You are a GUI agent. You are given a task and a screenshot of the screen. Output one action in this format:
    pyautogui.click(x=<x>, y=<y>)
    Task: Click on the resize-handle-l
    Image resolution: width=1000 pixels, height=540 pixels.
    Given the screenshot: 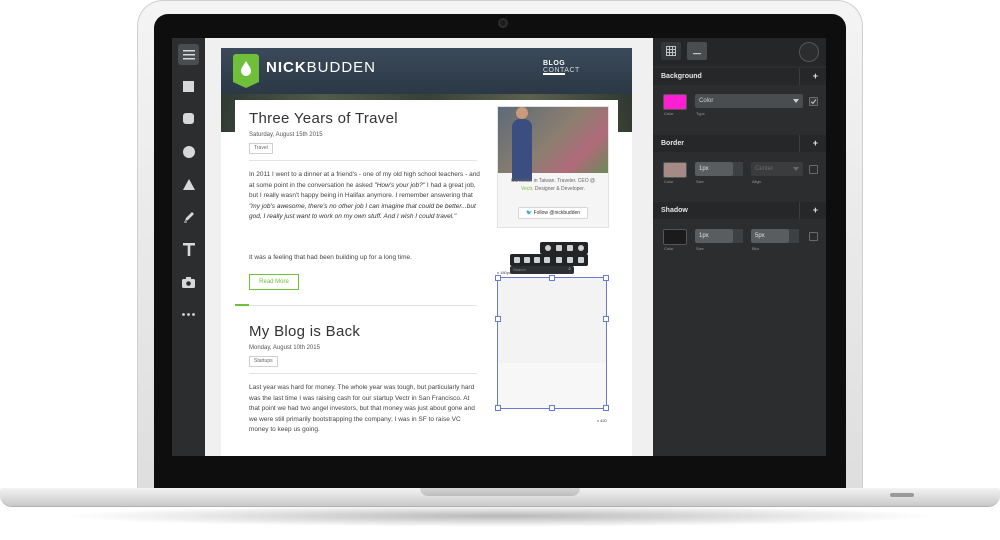 What is the action you would take?
    pyautogui.click(x=498, y=319)
    